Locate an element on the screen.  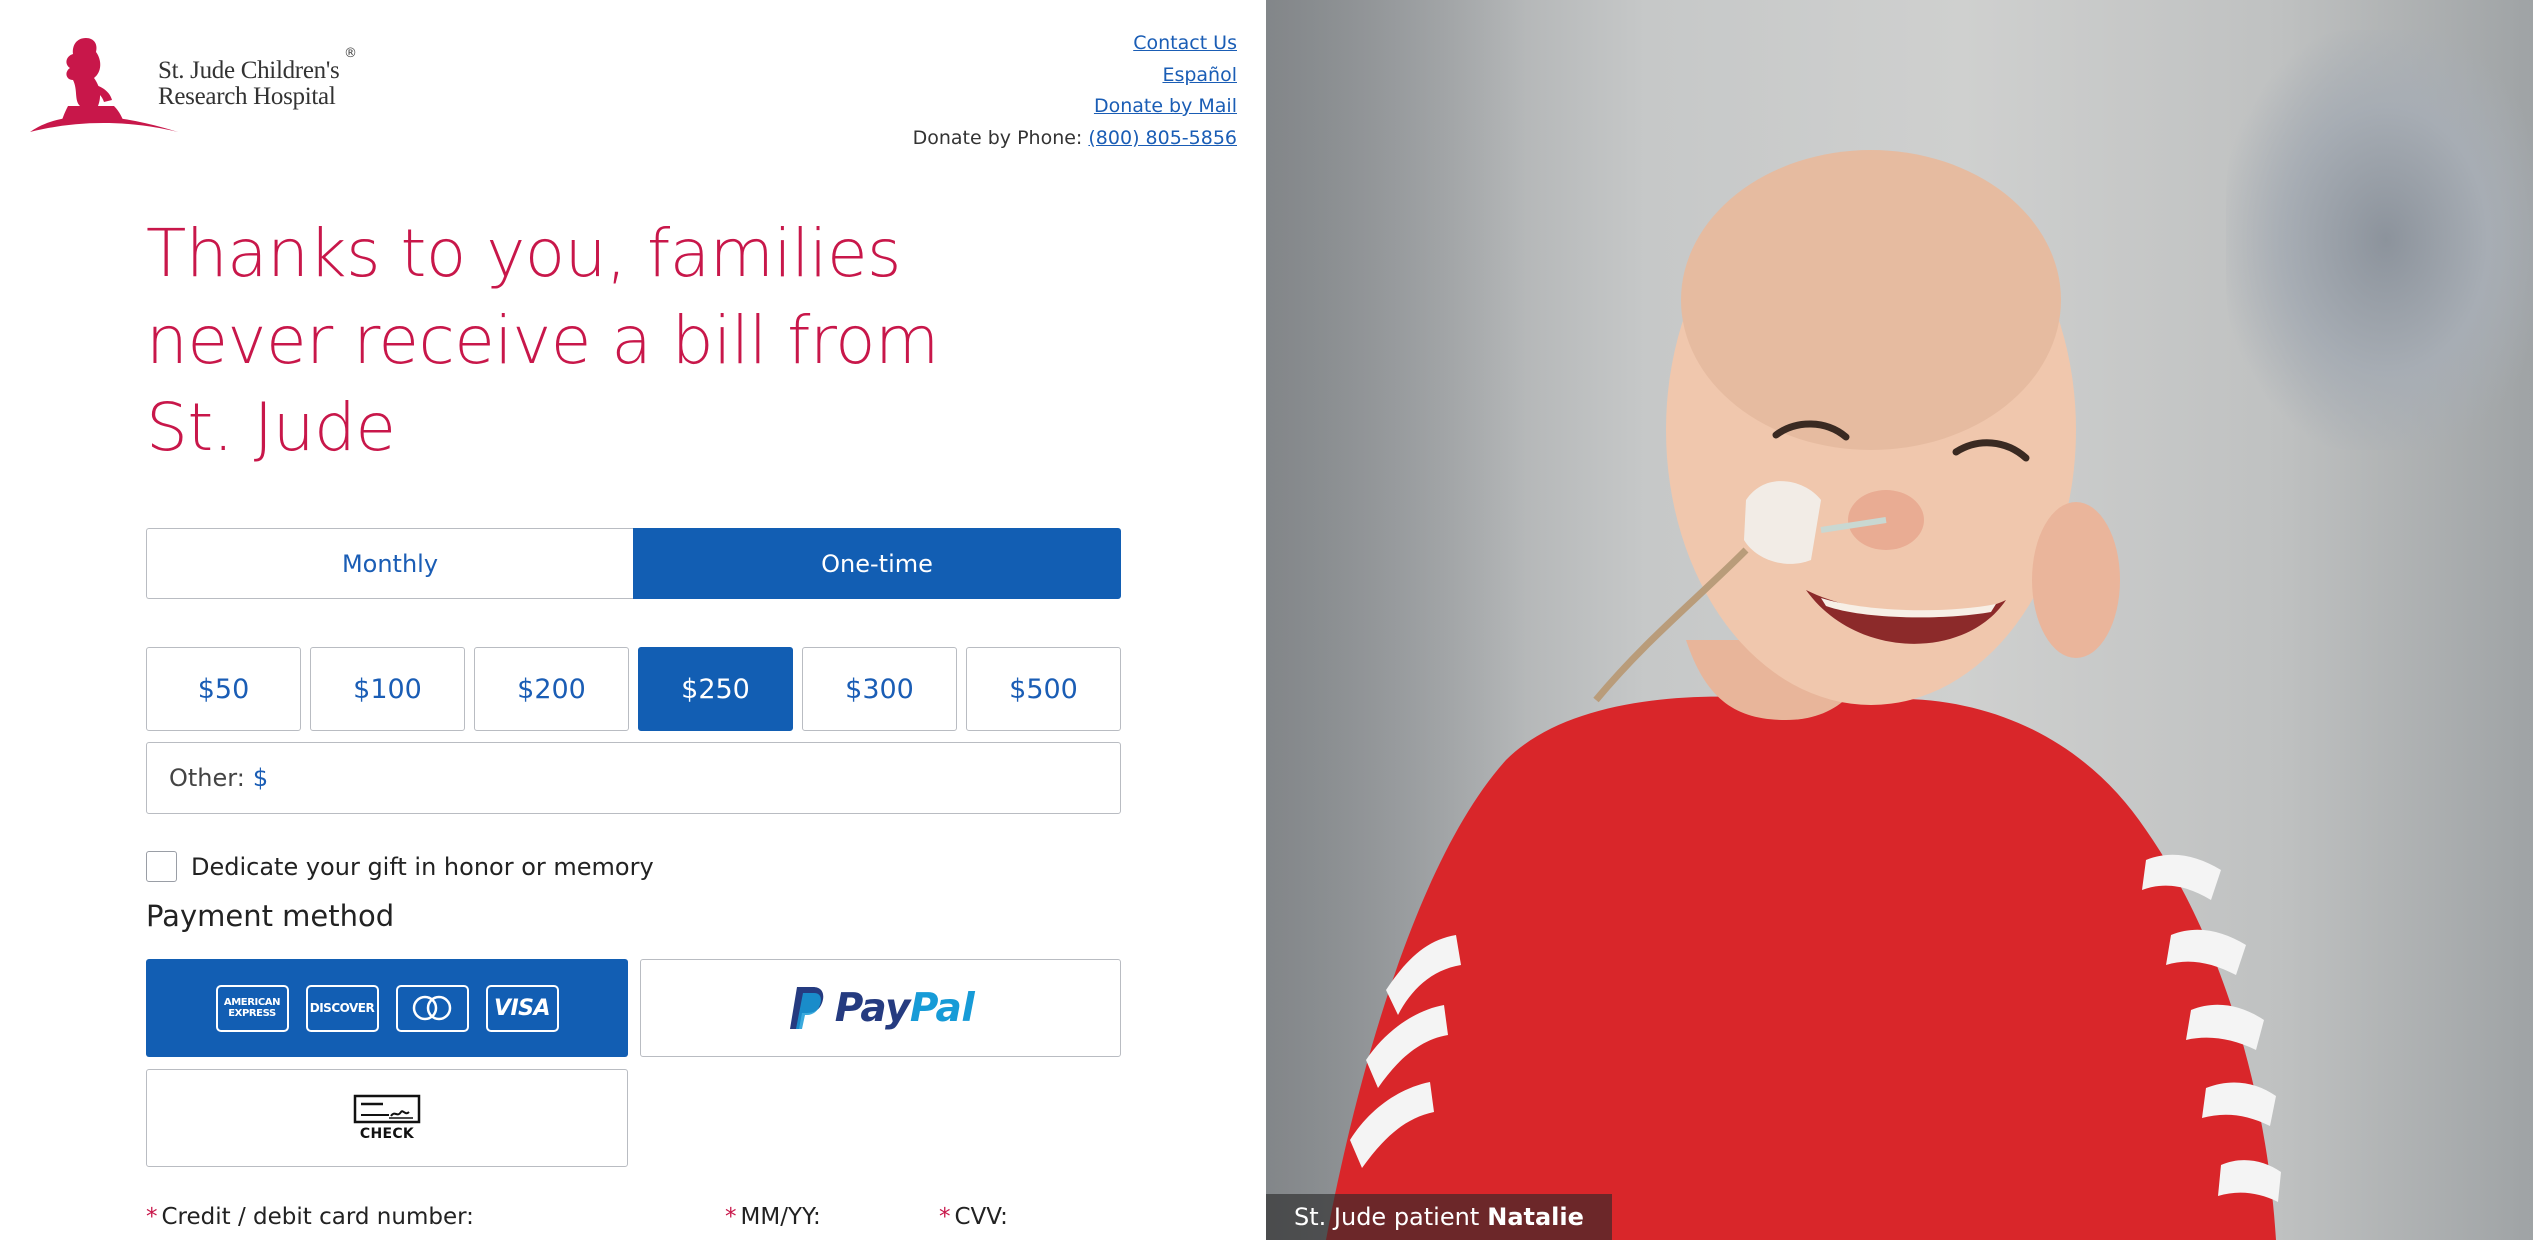
visa-icon: VISA is located at coordinates (522, 1008).